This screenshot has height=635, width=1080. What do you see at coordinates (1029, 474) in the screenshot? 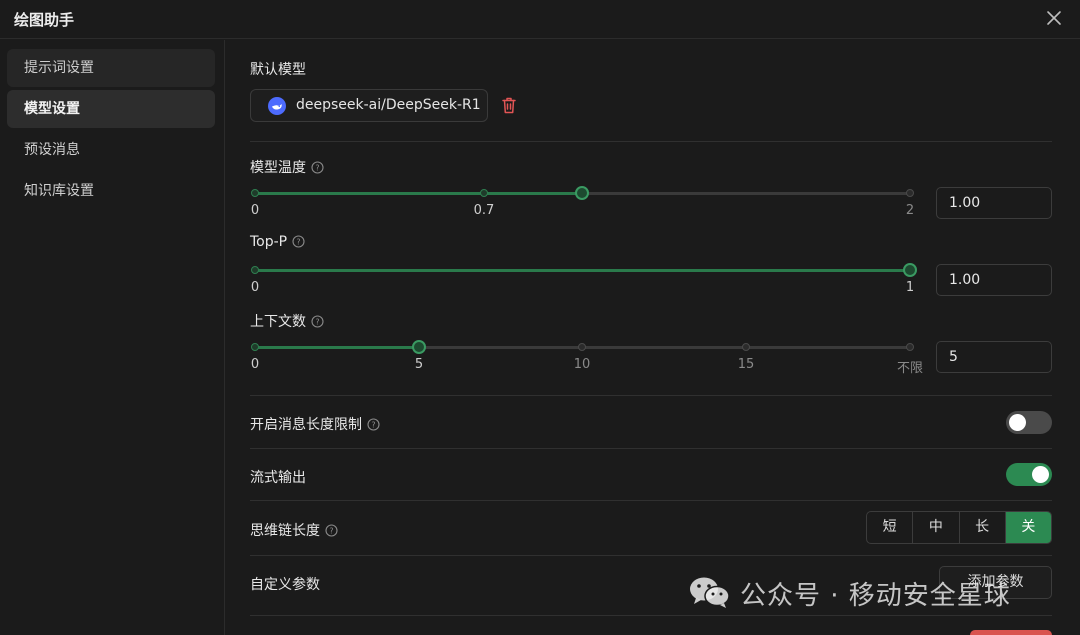
I see `stream-output-toggle` at bounding box center [1029, 474].